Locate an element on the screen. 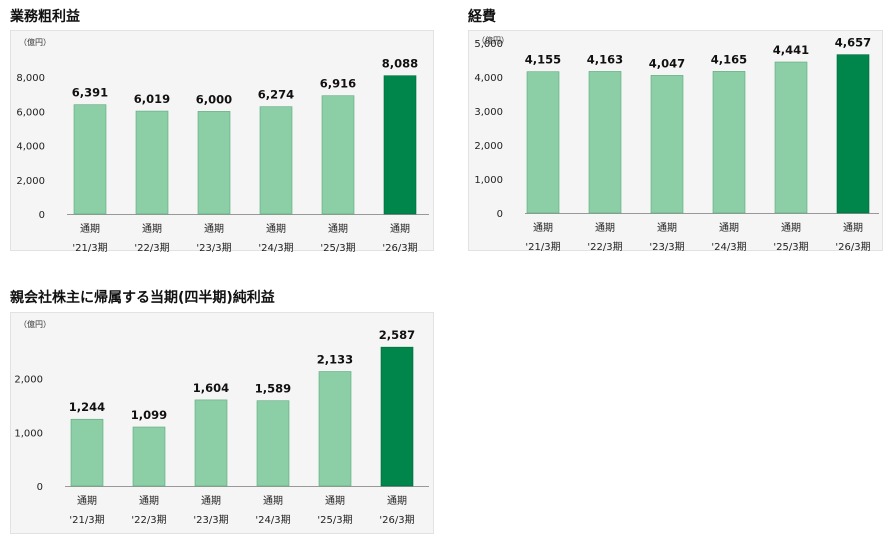 The height and width of the screenshot is (545, 893). y-tick-label: 6,000 is located at coordinates (30, 112).